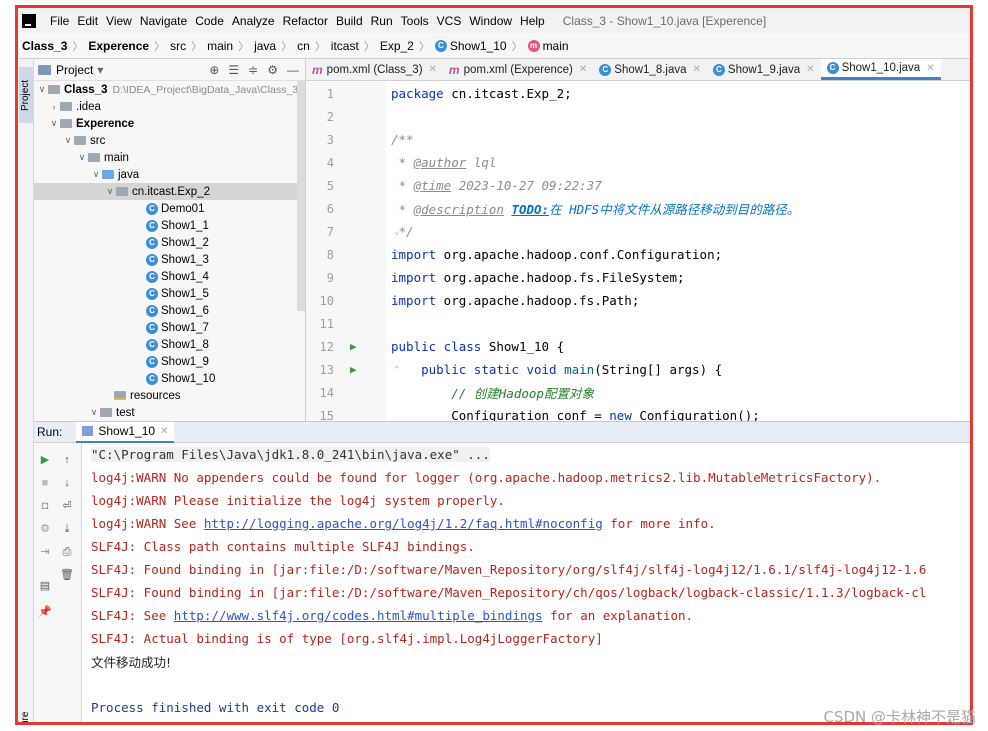 The image size is (988, 731). What do you see at coordinates (265, 46) in the screenshot?
I see `crumb-java: java` at bounding box center [265, 46].